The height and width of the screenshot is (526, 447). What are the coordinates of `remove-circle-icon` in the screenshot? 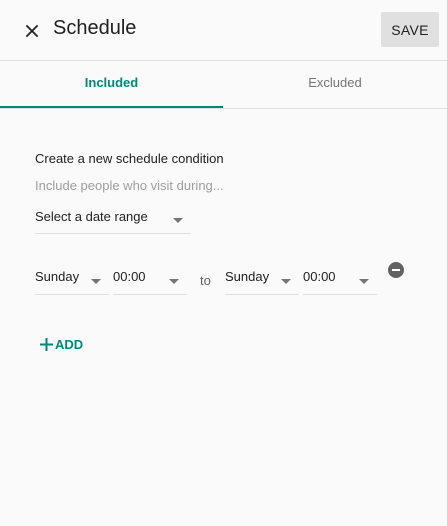 It's located at (396, 270).